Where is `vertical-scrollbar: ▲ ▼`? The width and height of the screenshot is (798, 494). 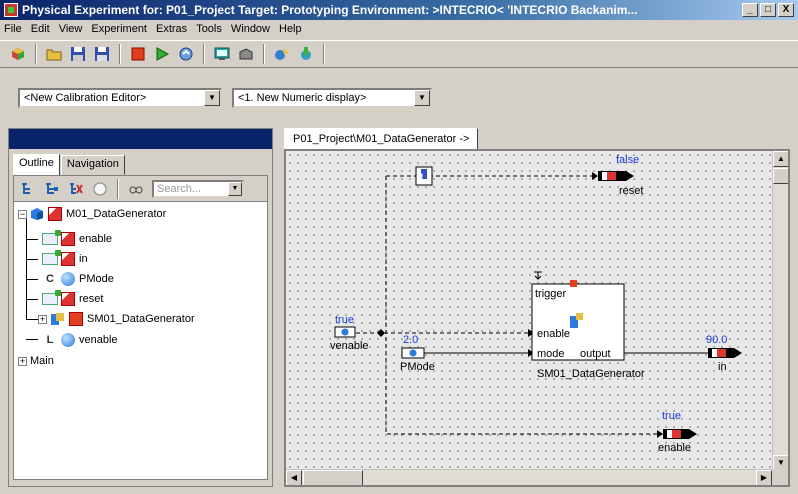
vertical-scrollbar: ▲ ▼ is located at coordinates (780, 311).